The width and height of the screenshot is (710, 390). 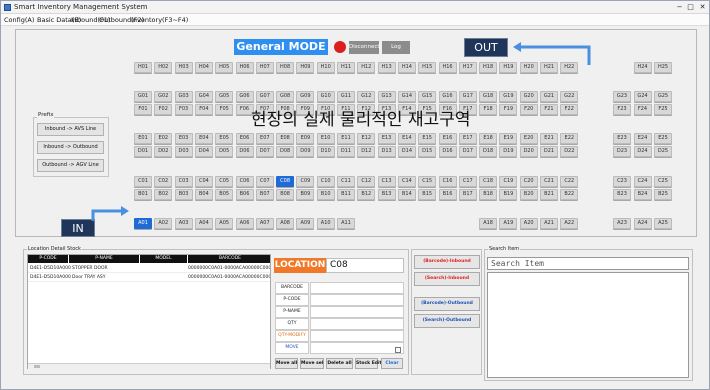 I want to click on storage-cell-h02: H02, so click(x=163, y=67).